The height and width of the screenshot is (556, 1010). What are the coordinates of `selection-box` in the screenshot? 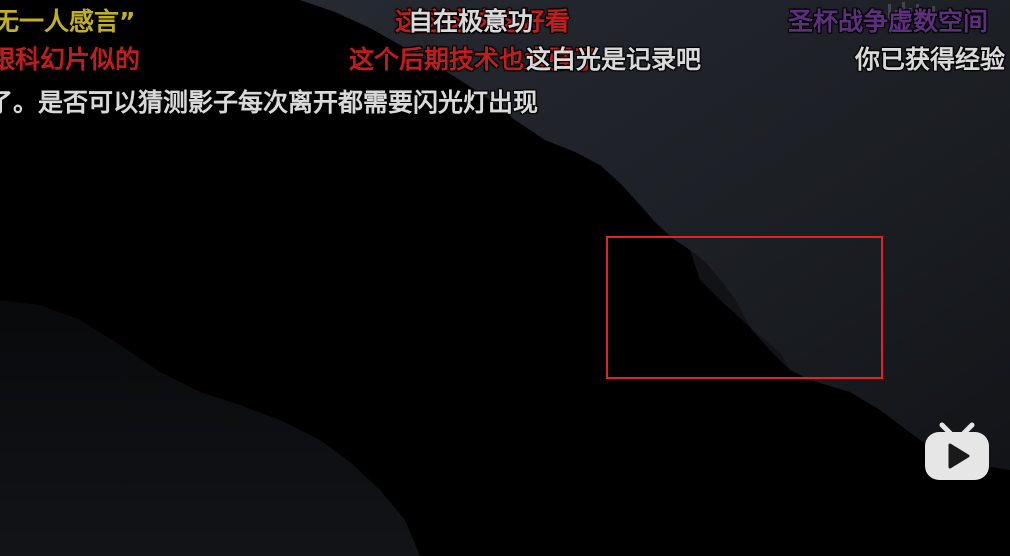 It's located at (744, 307).